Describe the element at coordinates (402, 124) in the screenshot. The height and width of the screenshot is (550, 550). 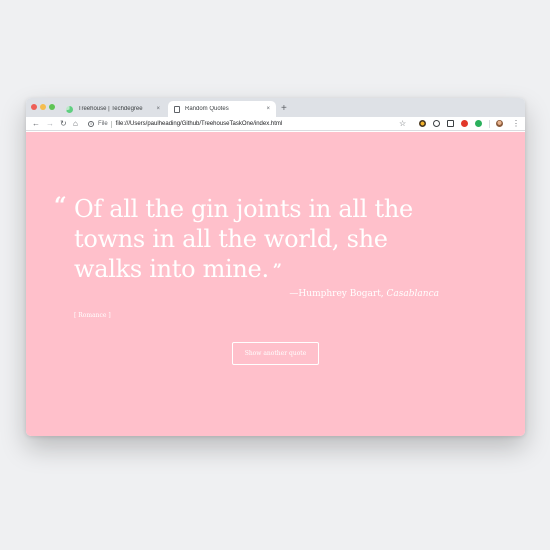
I see `bookmark-star-icon: ☆` at that location.